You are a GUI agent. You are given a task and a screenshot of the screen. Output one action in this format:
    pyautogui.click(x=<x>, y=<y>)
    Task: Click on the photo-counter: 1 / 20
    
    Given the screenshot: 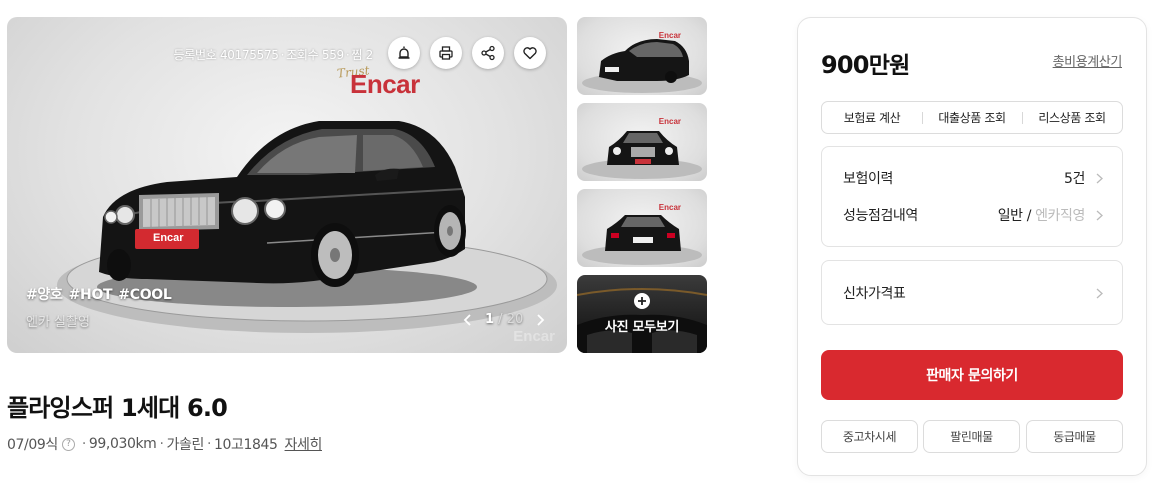 What is the action you would take?
    pyautogui.click(x=504, y=319)
    